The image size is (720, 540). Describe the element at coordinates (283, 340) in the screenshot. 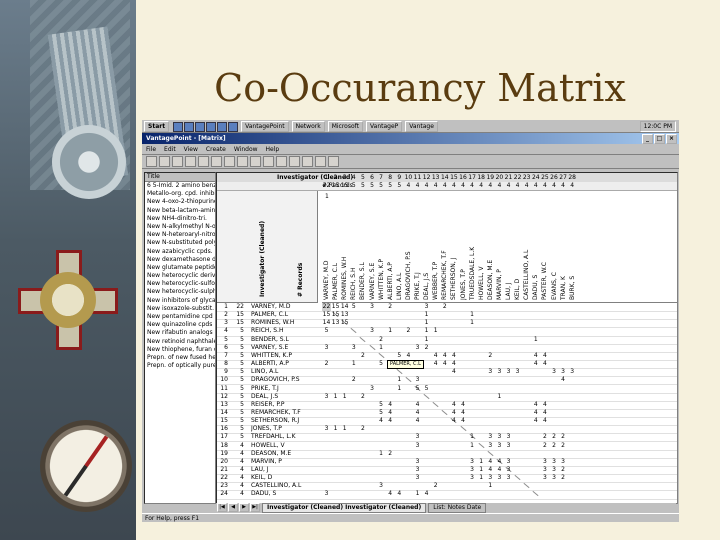

I see `row-name: BENDER, S.L` at that location.